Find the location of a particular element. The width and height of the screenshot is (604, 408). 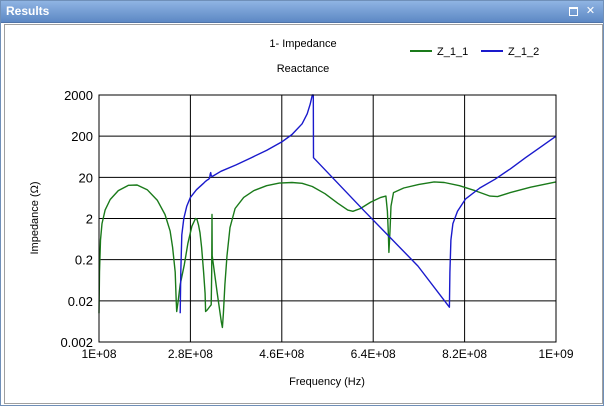

y-axis-label: Impedance (Ω) is located at coordinates (35, 217).